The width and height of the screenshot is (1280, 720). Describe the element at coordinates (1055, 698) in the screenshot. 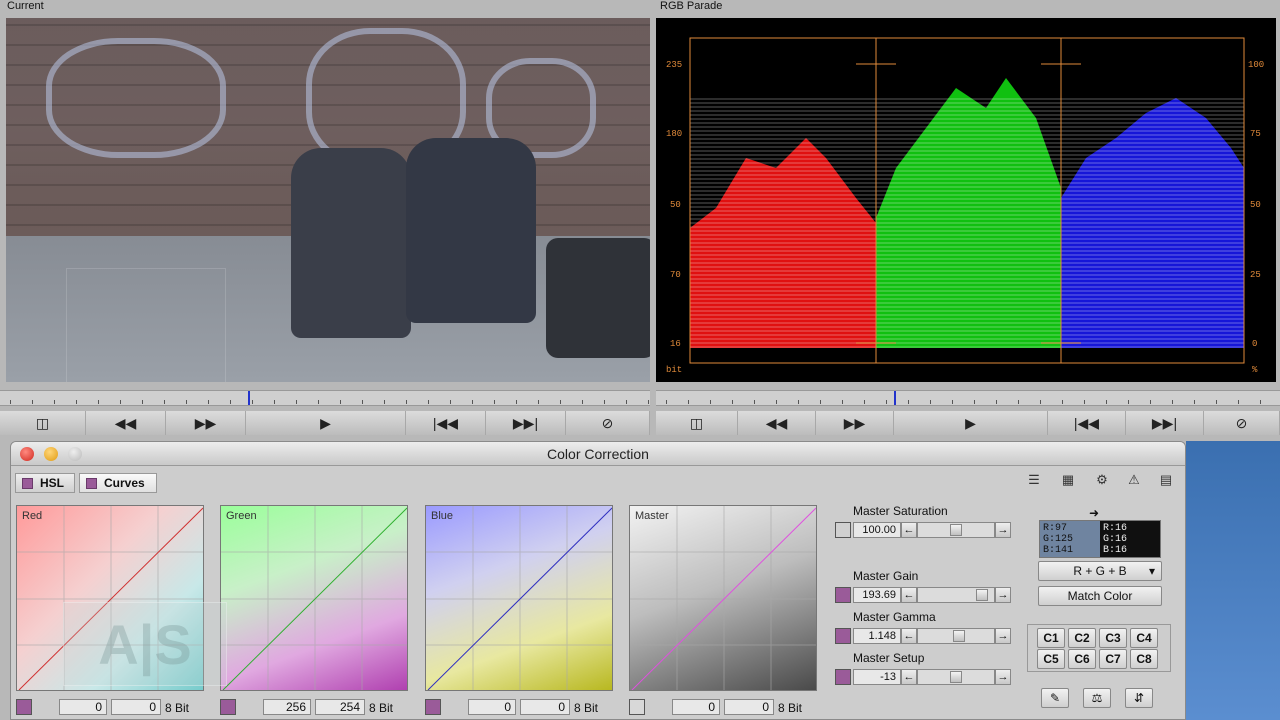

I see `eyedropper-button: ✎` at that location.